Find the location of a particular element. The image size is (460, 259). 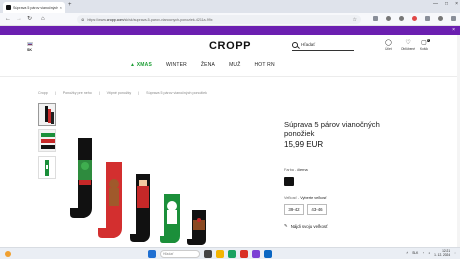

forward-arrow-icon: → is located at coordinates (19, 19).